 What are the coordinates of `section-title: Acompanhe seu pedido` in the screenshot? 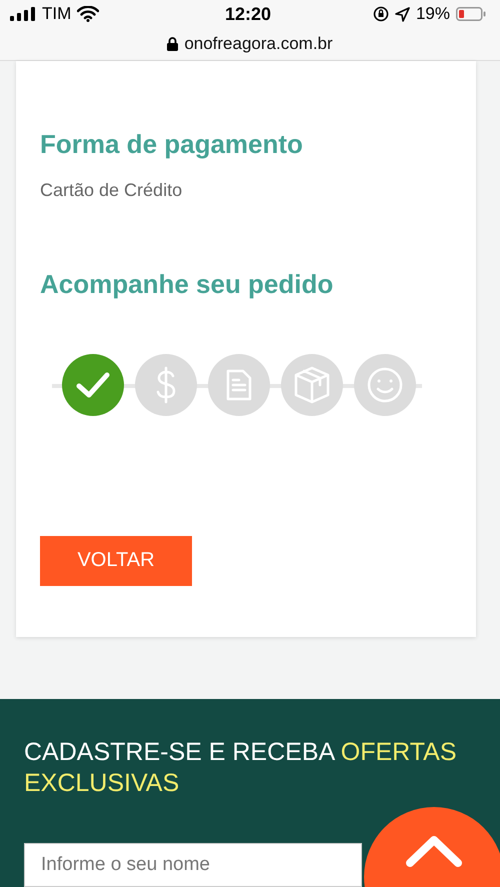 It's located at (187, 284).